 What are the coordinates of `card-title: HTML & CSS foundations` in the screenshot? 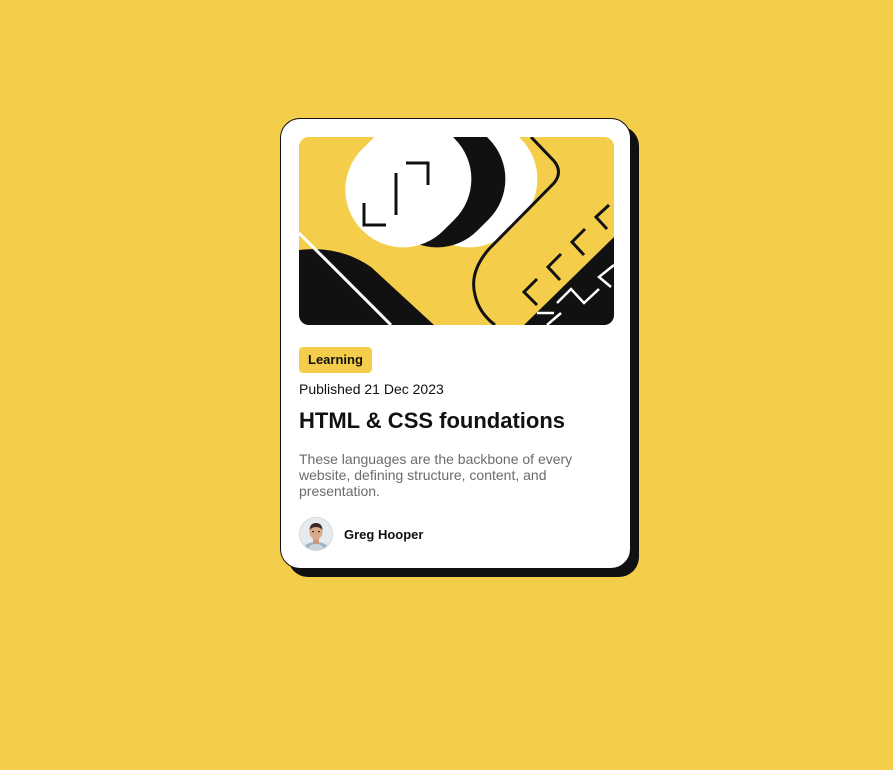 It's located at (432, 421).